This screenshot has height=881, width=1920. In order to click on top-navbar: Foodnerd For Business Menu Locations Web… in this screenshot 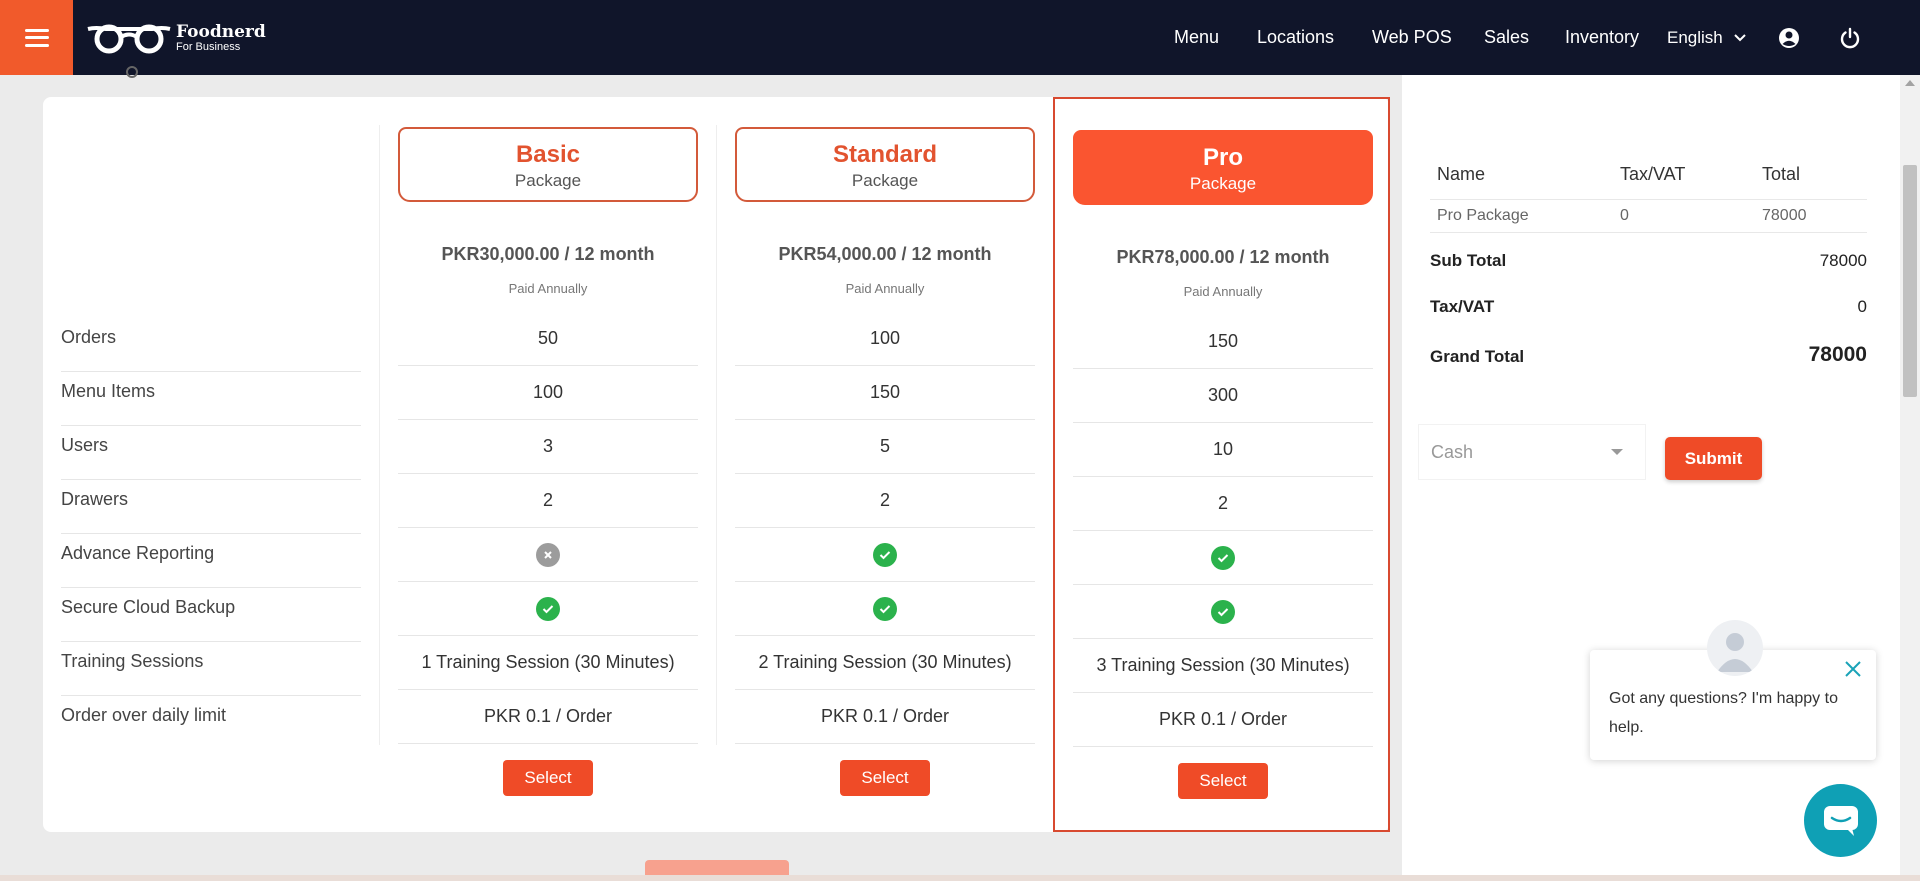, I will do `click(960, 37)`.